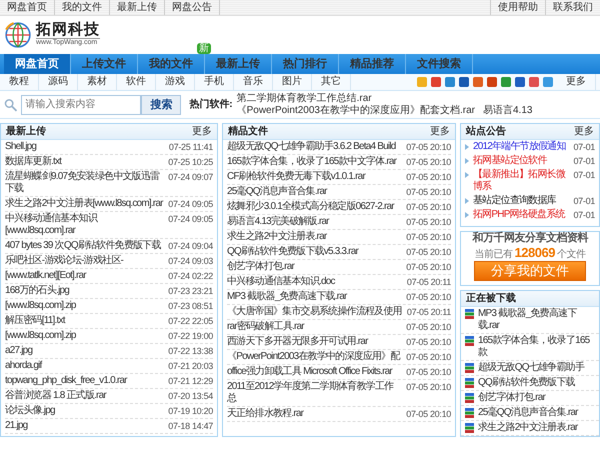 This screenshot has width=600, height=457. Describe the element at coordinates (314, 312) in the screenshot. I see `file-link: 《大唐帝国》集市交易系统操作流程及使用` at that location.